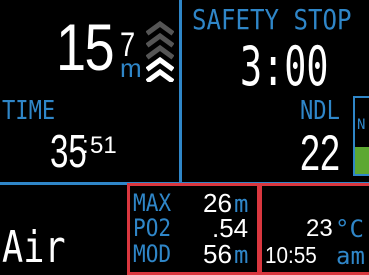 Image resolution: width=369 pixels, height=275 pixels. What do you see at coordinates (217, 254) in the screenshot?
I see `mod-value: 56` at bounding box center [217, 254].